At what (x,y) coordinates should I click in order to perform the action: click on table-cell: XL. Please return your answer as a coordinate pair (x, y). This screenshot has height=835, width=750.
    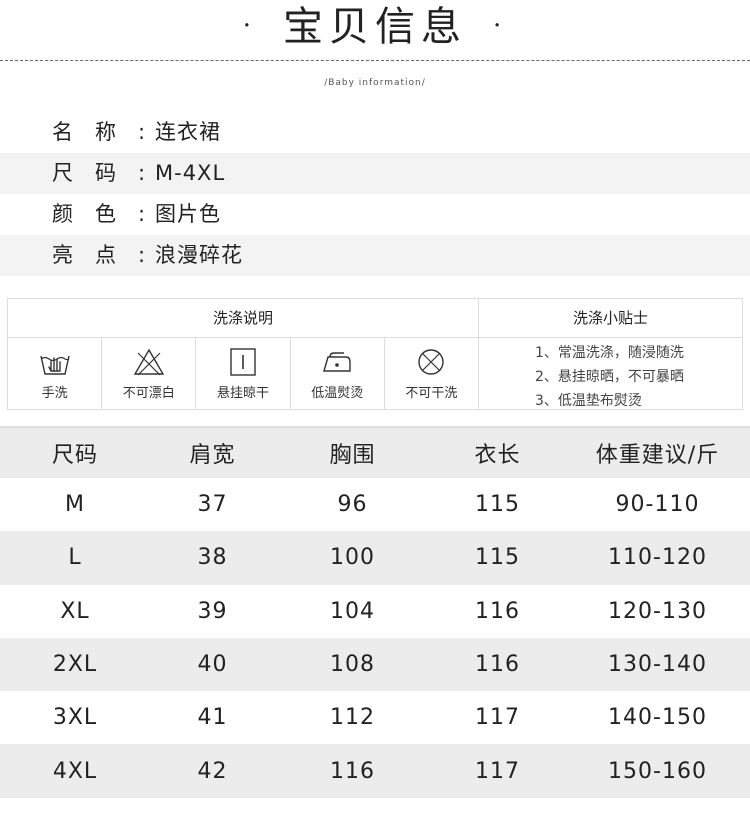
    Looking at the image, I should click on (75, 611).